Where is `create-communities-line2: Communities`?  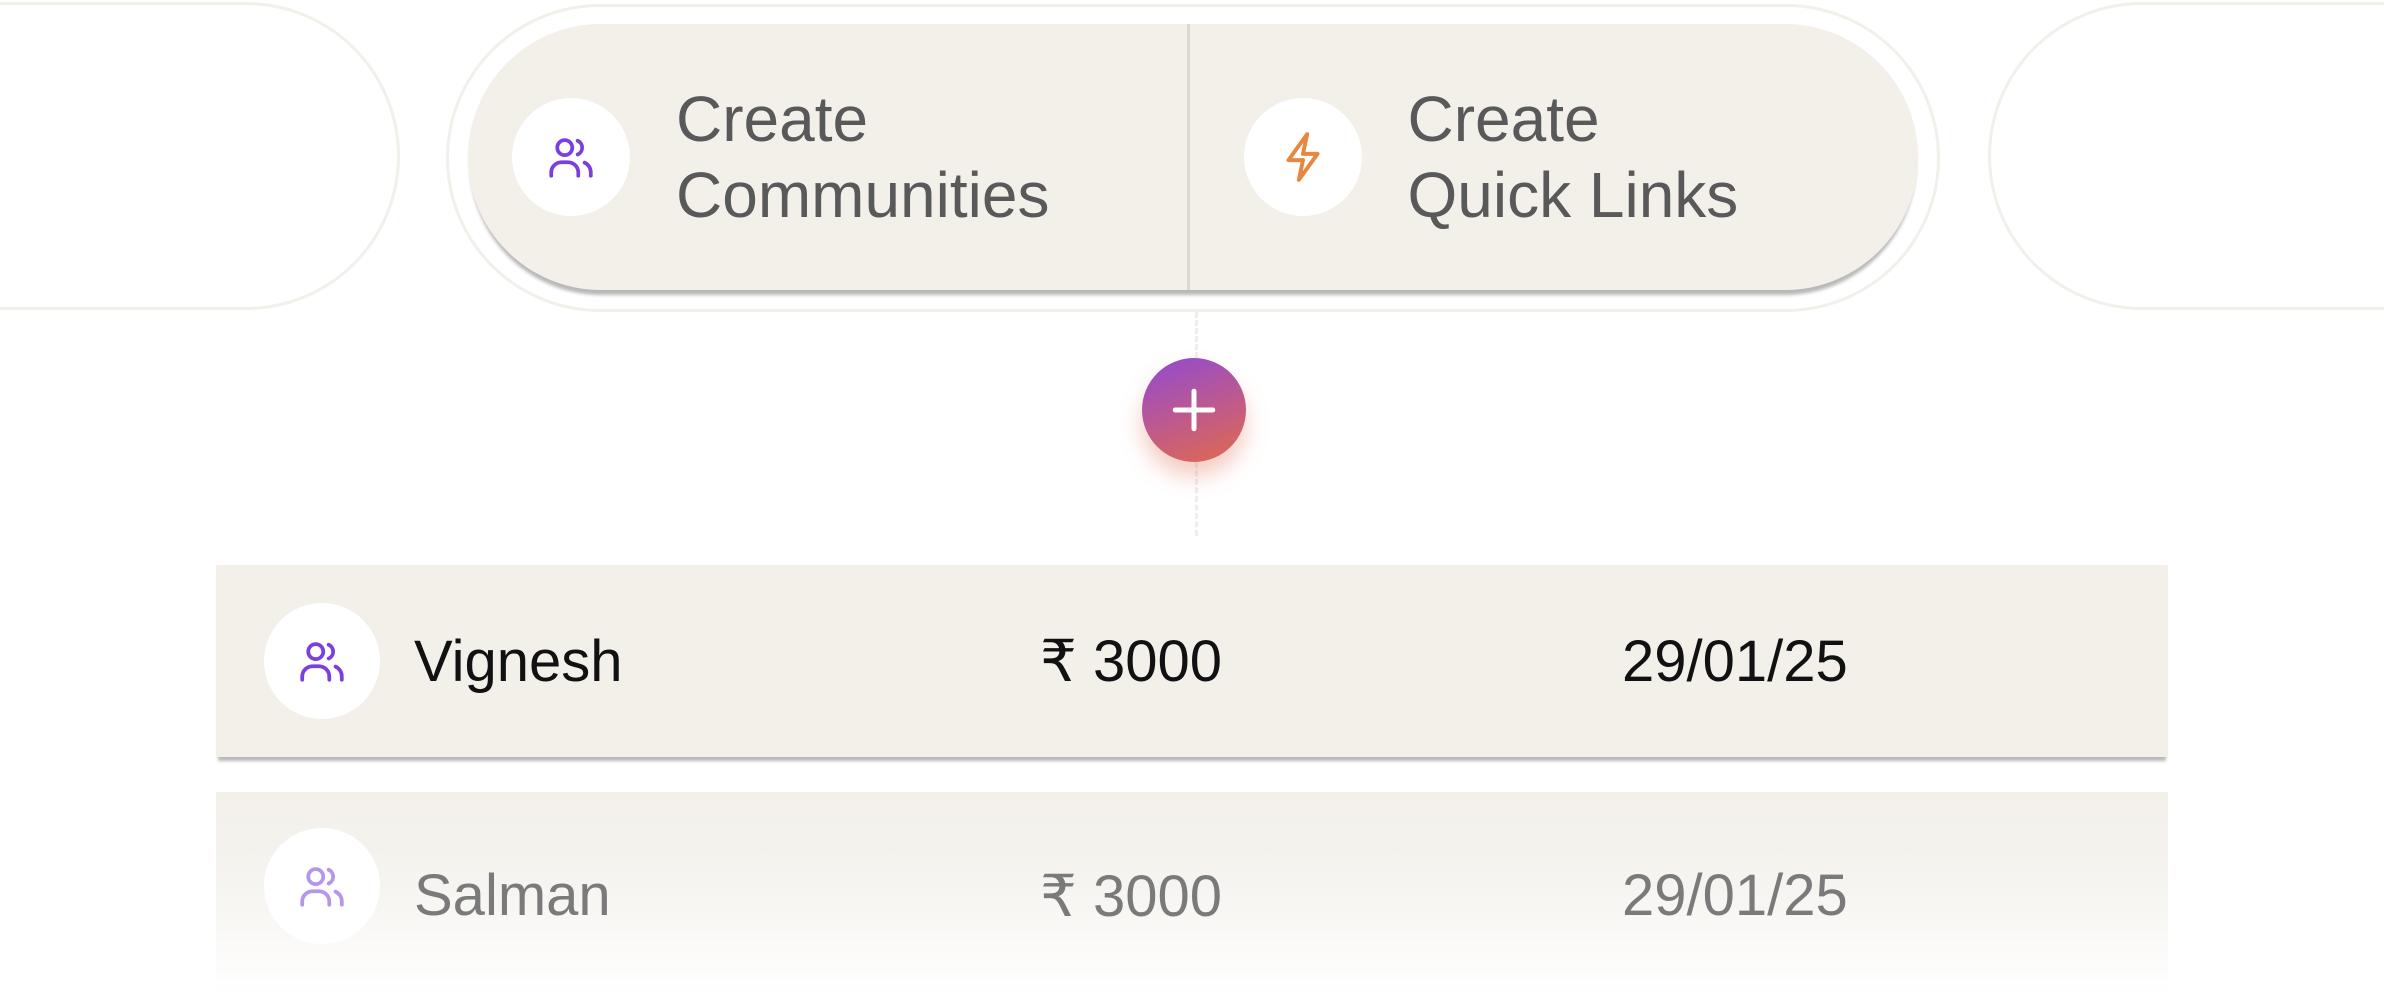 create-communities-line2: Communities is located at coordinates (863, 195).